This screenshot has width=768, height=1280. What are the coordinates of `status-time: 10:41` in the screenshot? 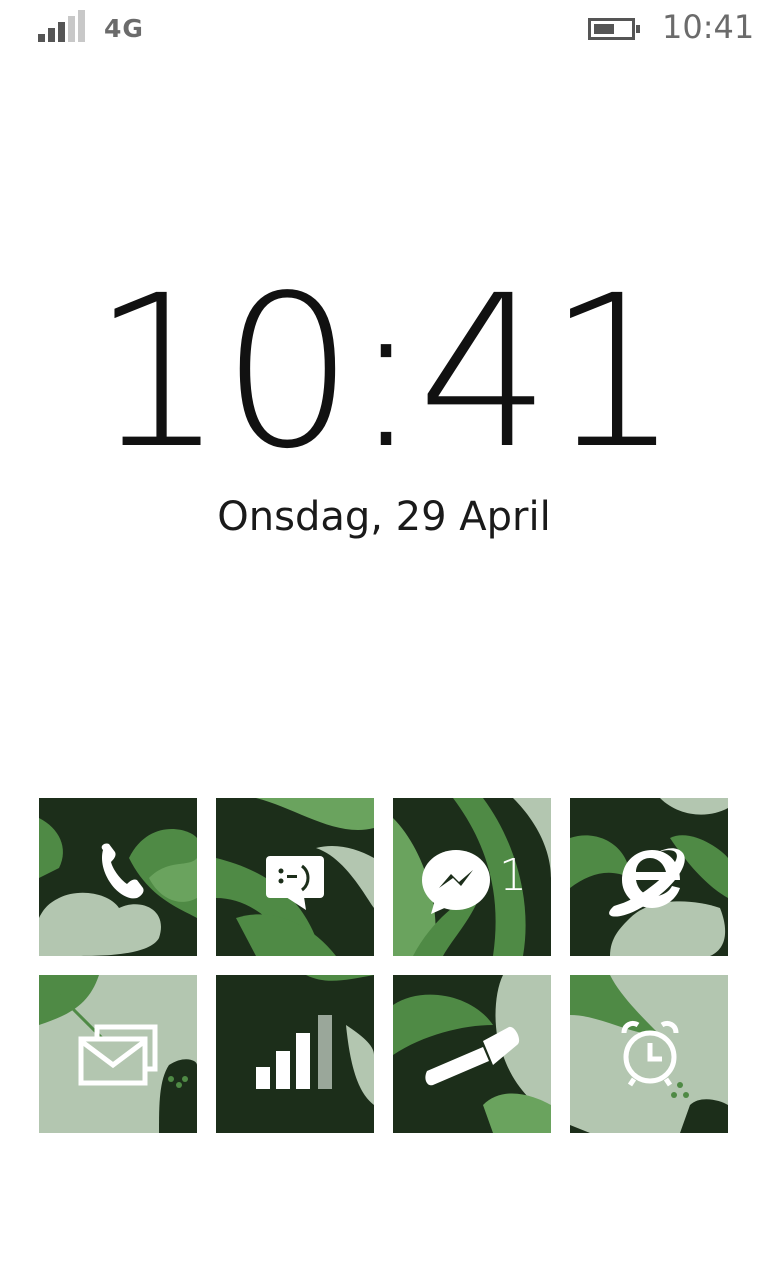 It's located at (708, 27).